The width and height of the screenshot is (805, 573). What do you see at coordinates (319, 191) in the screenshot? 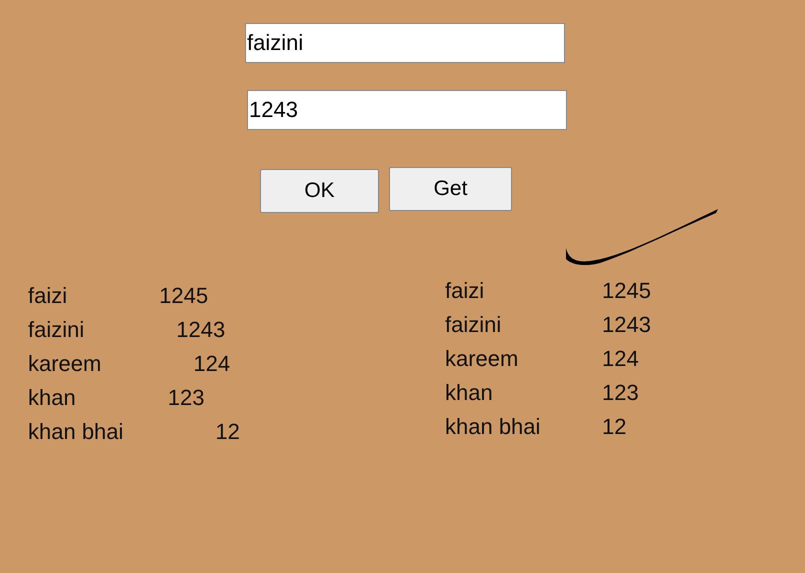
I see `button: OK` at bounding box center [319, 191].